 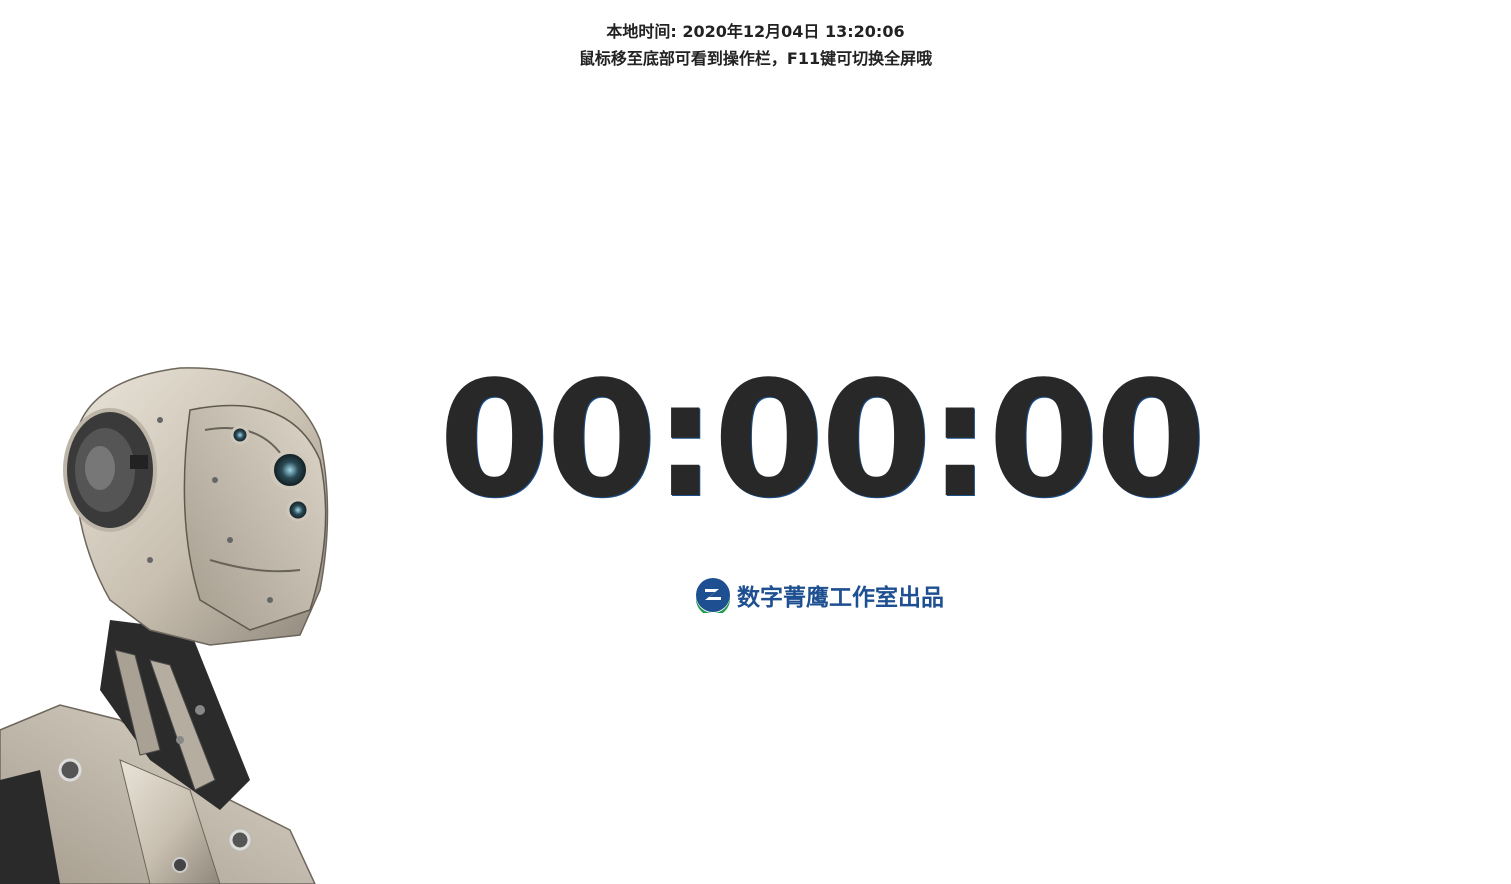 I want to click on brand-credit: 数字菁鹰工作室出品, so click(x=819, y=595).